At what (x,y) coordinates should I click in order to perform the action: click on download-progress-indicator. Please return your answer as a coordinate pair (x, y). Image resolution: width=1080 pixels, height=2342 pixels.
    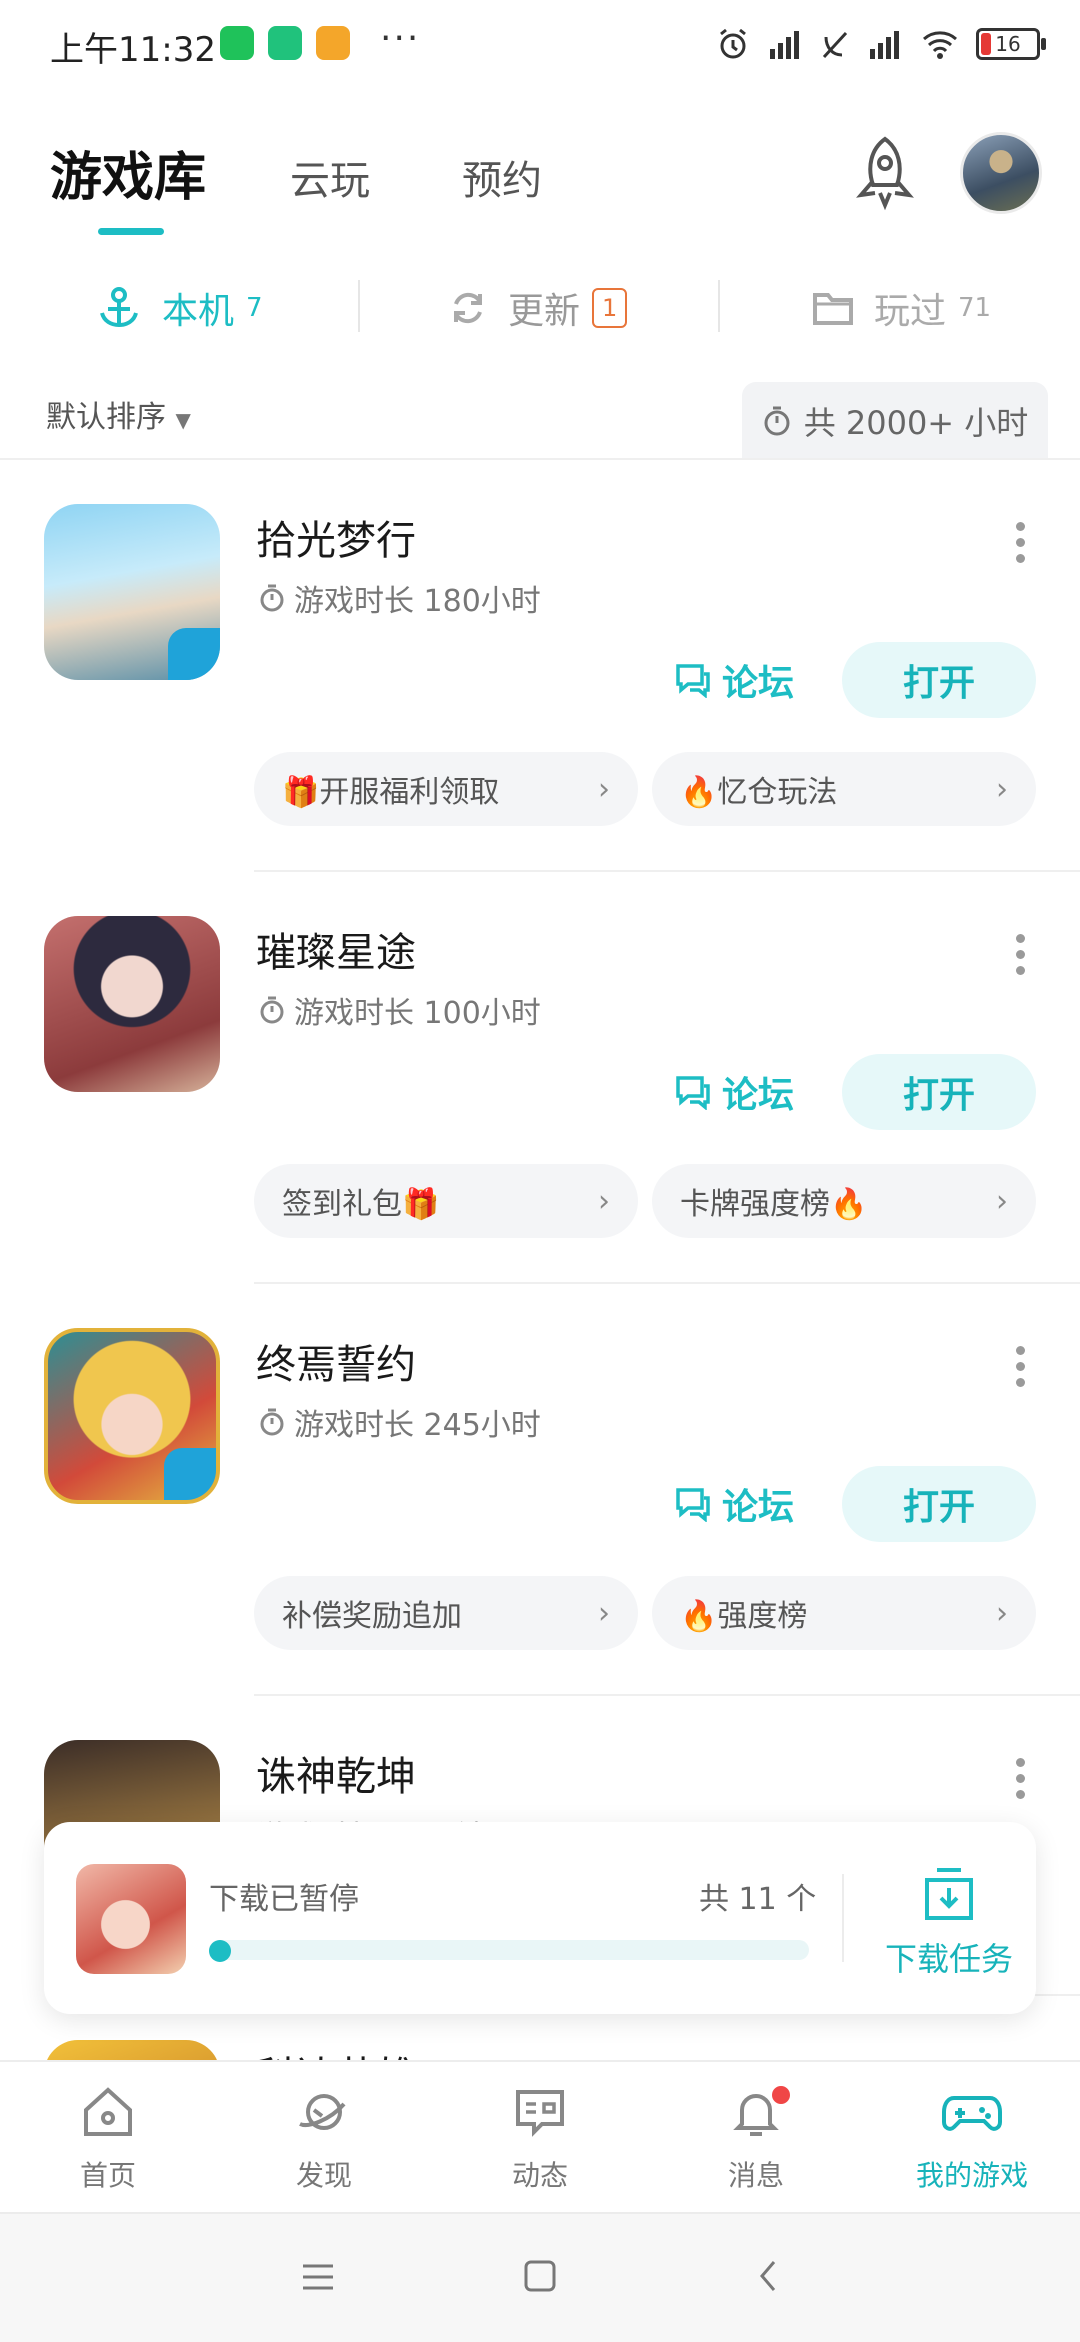
    Looking at the image, I should click on (220, 1951).